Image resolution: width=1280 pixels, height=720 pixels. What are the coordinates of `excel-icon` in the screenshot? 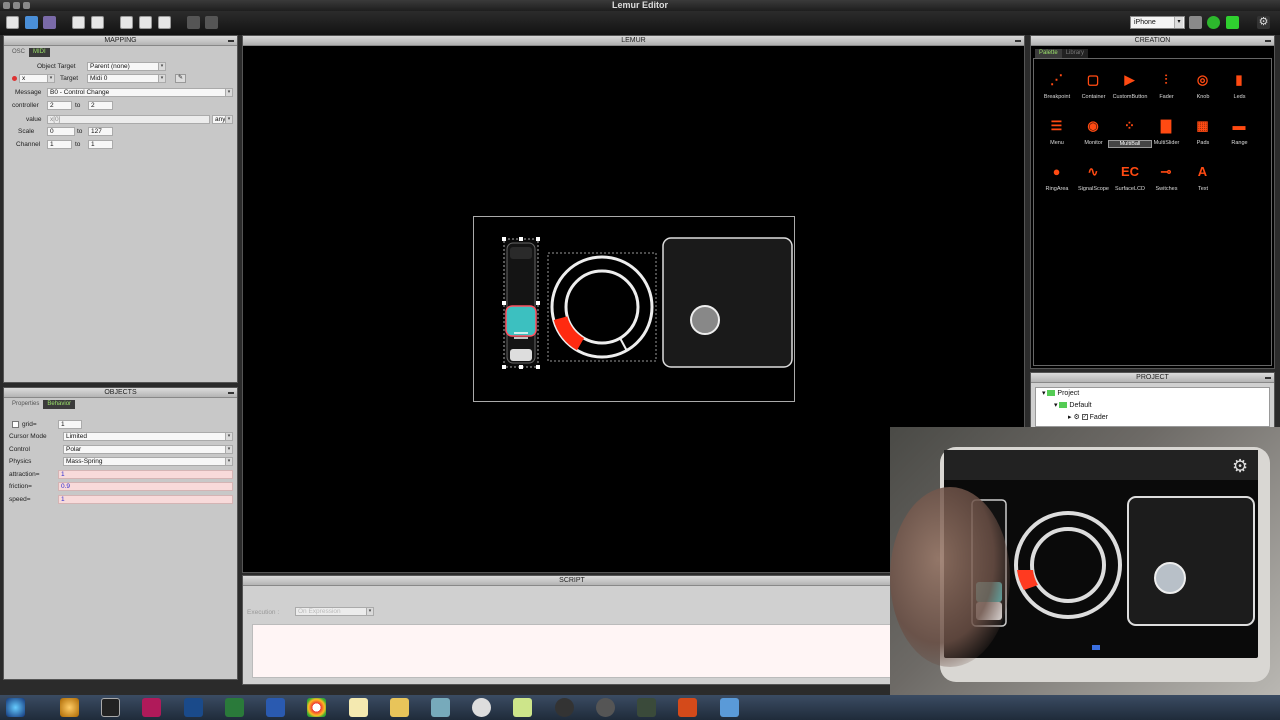 It's located at (234, 707).